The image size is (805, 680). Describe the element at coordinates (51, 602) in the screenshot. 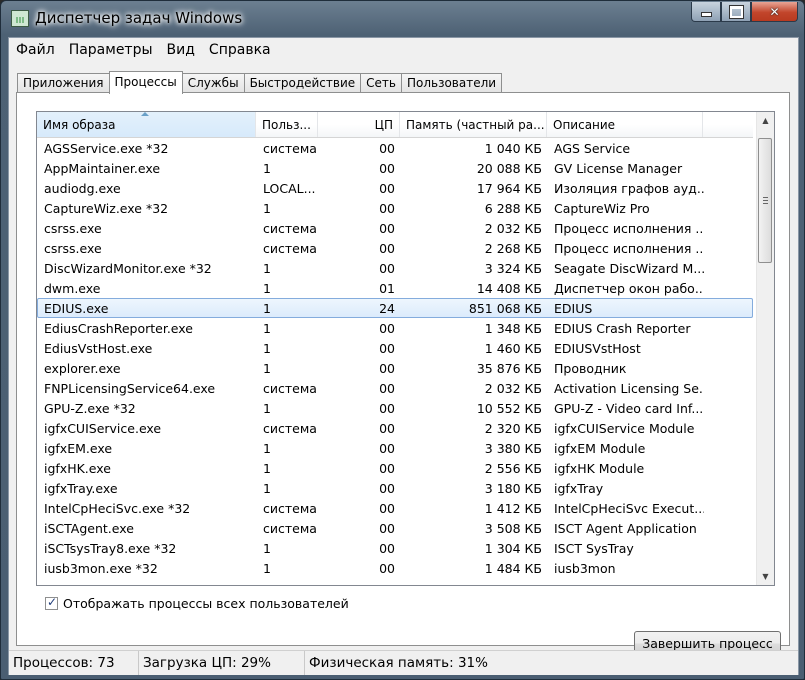

I see `show-all-users-checkbox` at that location.